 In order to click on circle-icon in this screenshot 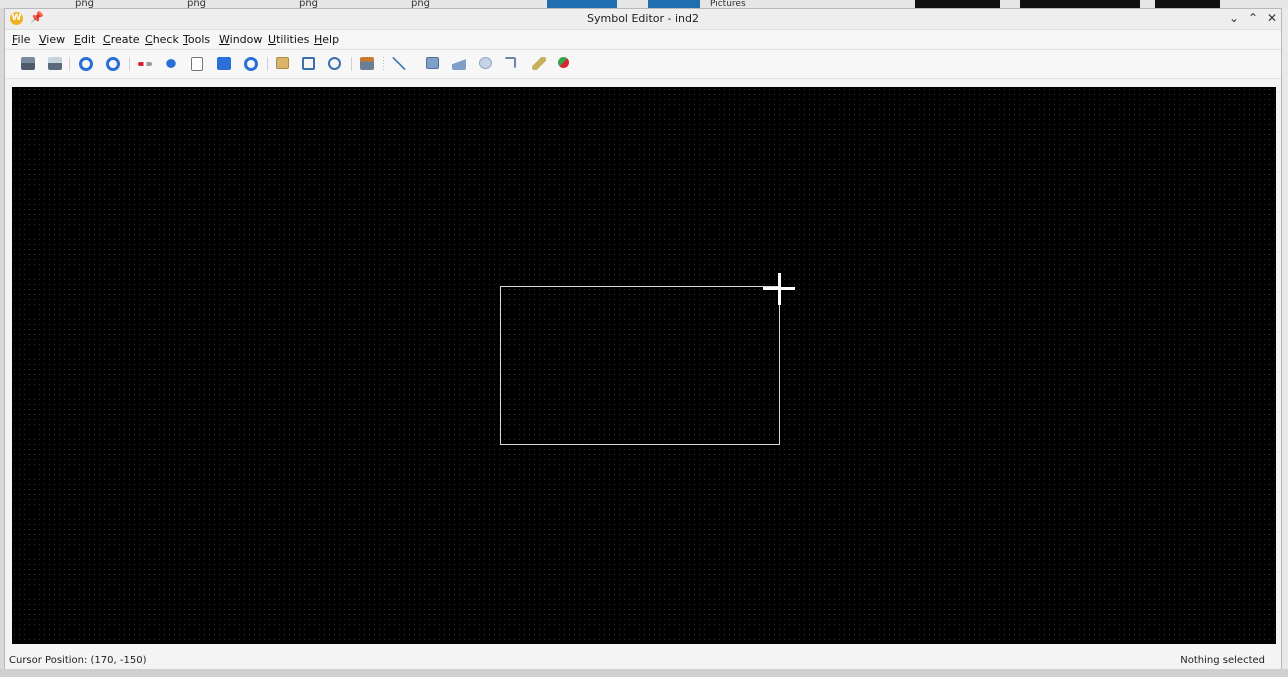, I will do `click(485, 63)`.